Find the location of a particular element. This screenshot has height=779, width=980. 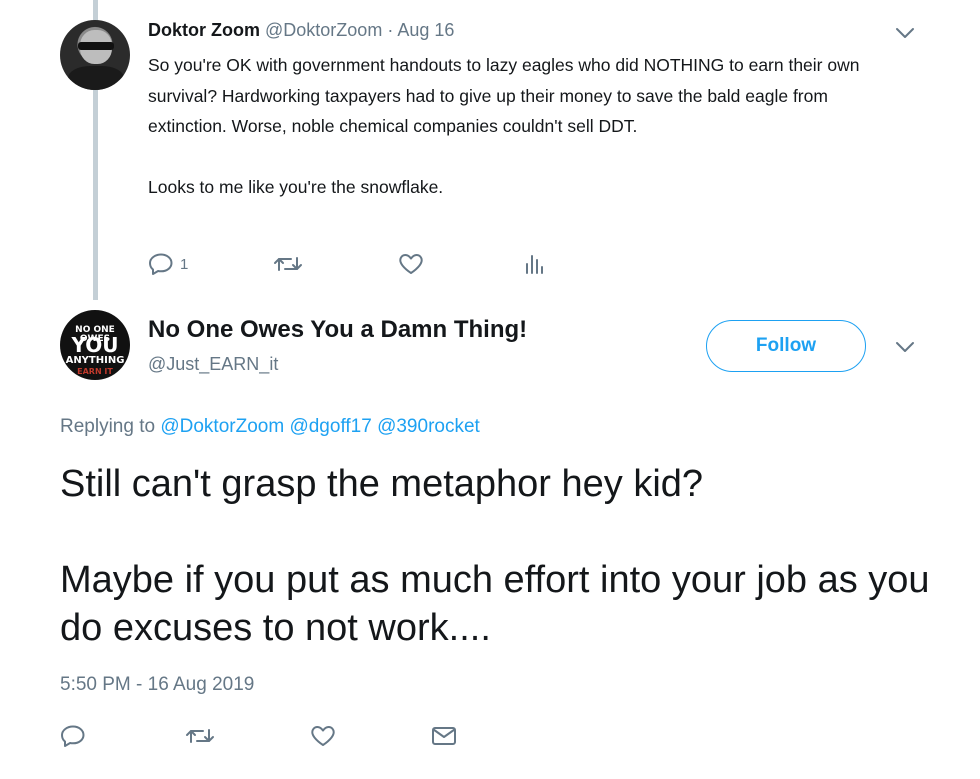

tweet2-action-bar is located at coordinates (270, 739).